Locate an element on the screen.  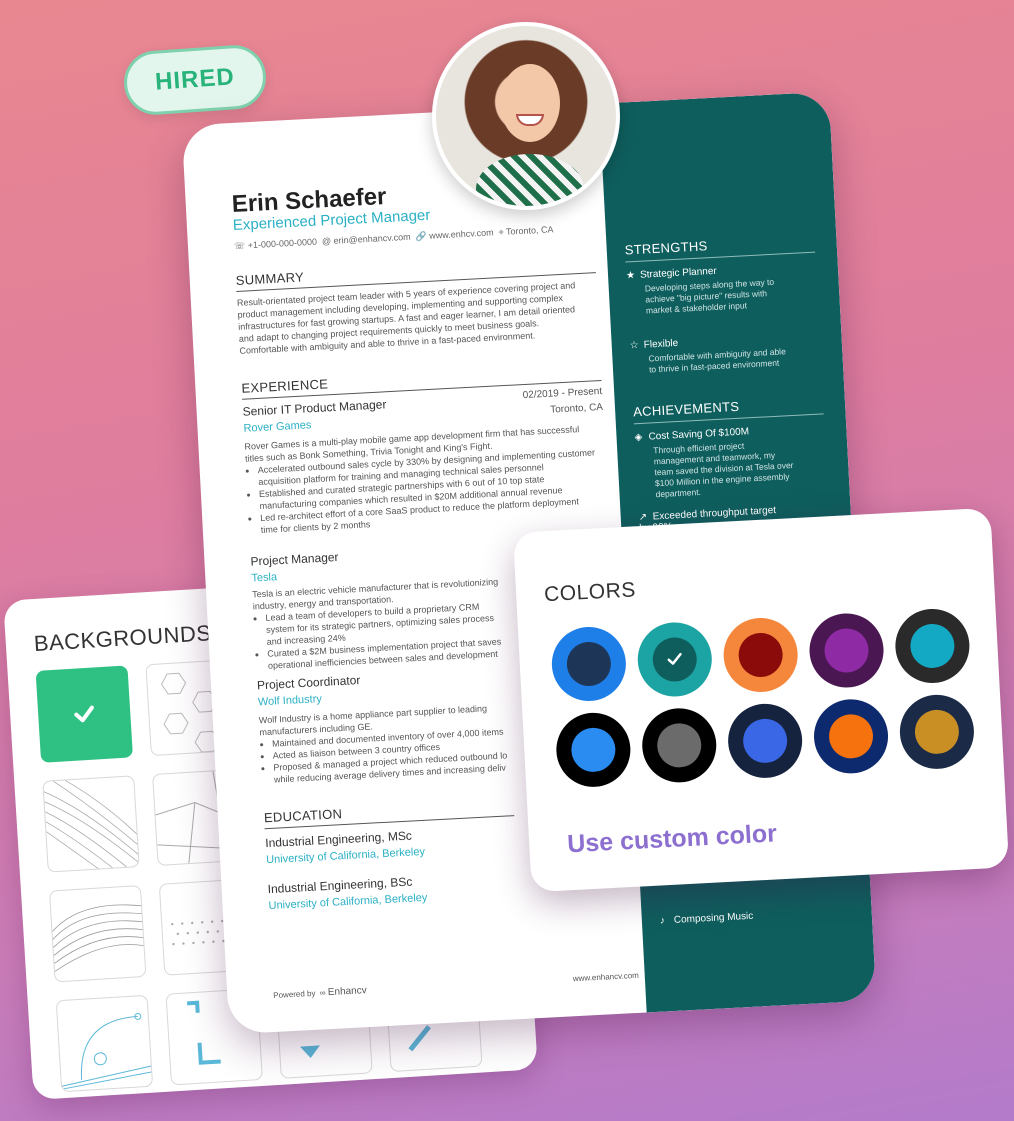
profile-photo is located at coordinates (526, 116).